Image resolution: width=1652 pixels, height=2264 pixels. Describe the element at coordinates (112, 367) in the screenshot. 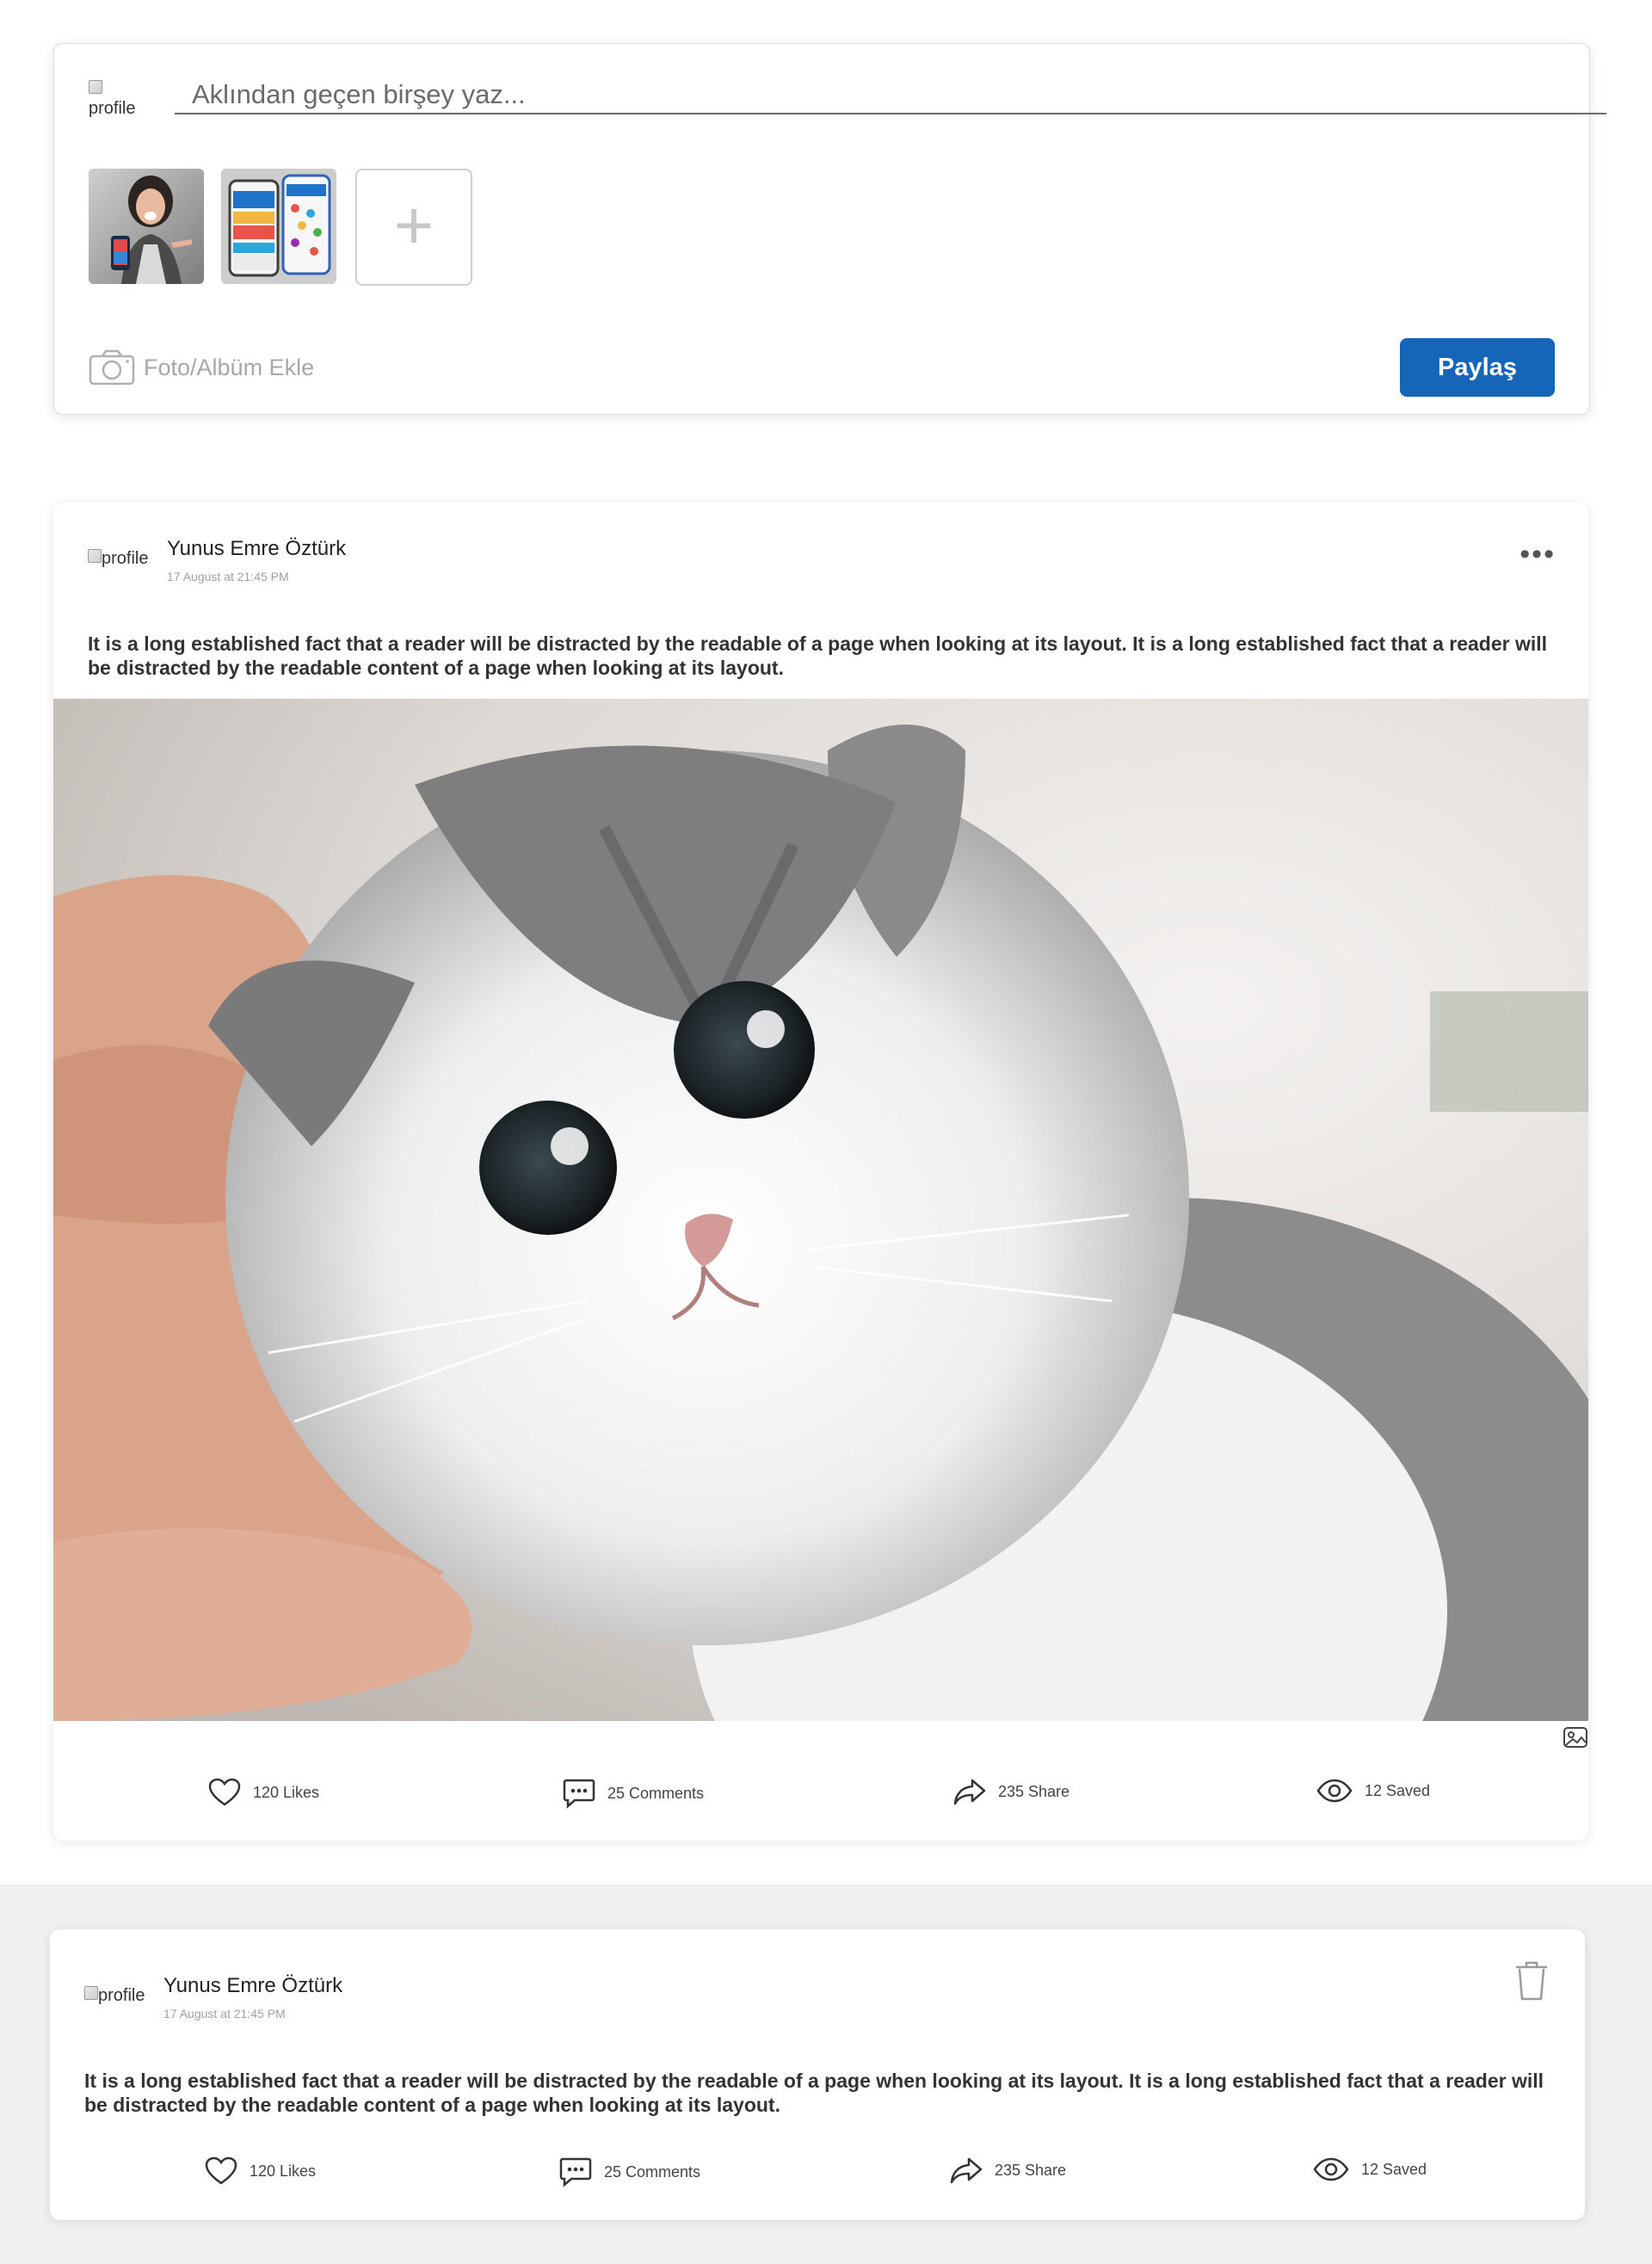

I see `camera-icon` at that location.